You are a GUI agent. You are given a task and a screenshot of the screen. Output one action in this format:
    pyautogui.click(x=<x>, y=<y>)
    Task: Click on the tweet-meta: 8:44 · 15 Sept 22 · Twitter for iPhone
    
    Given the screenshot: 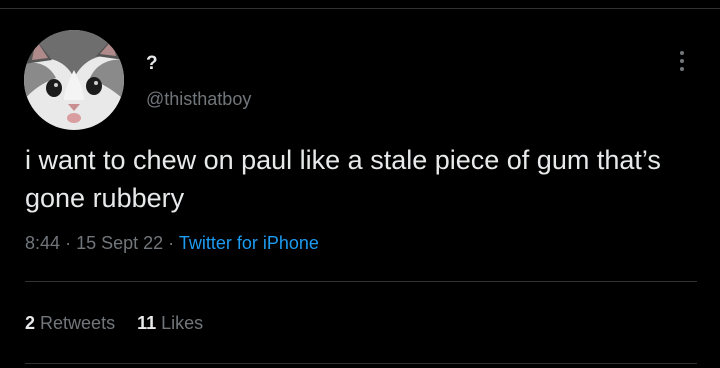 What is the action you would take?
    pyautogui.click(x=172, y=243)
    